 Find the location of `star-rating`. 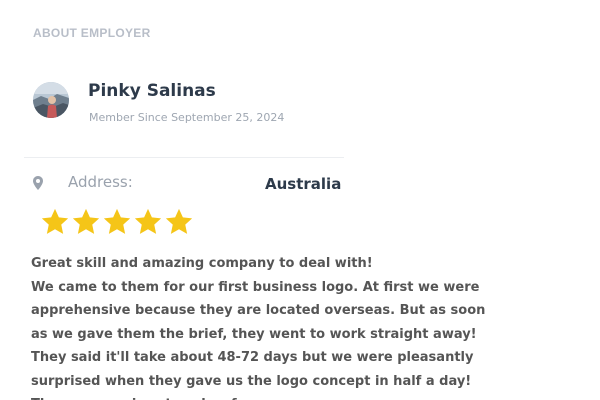

star-rating is located at coordinates (117, 223).